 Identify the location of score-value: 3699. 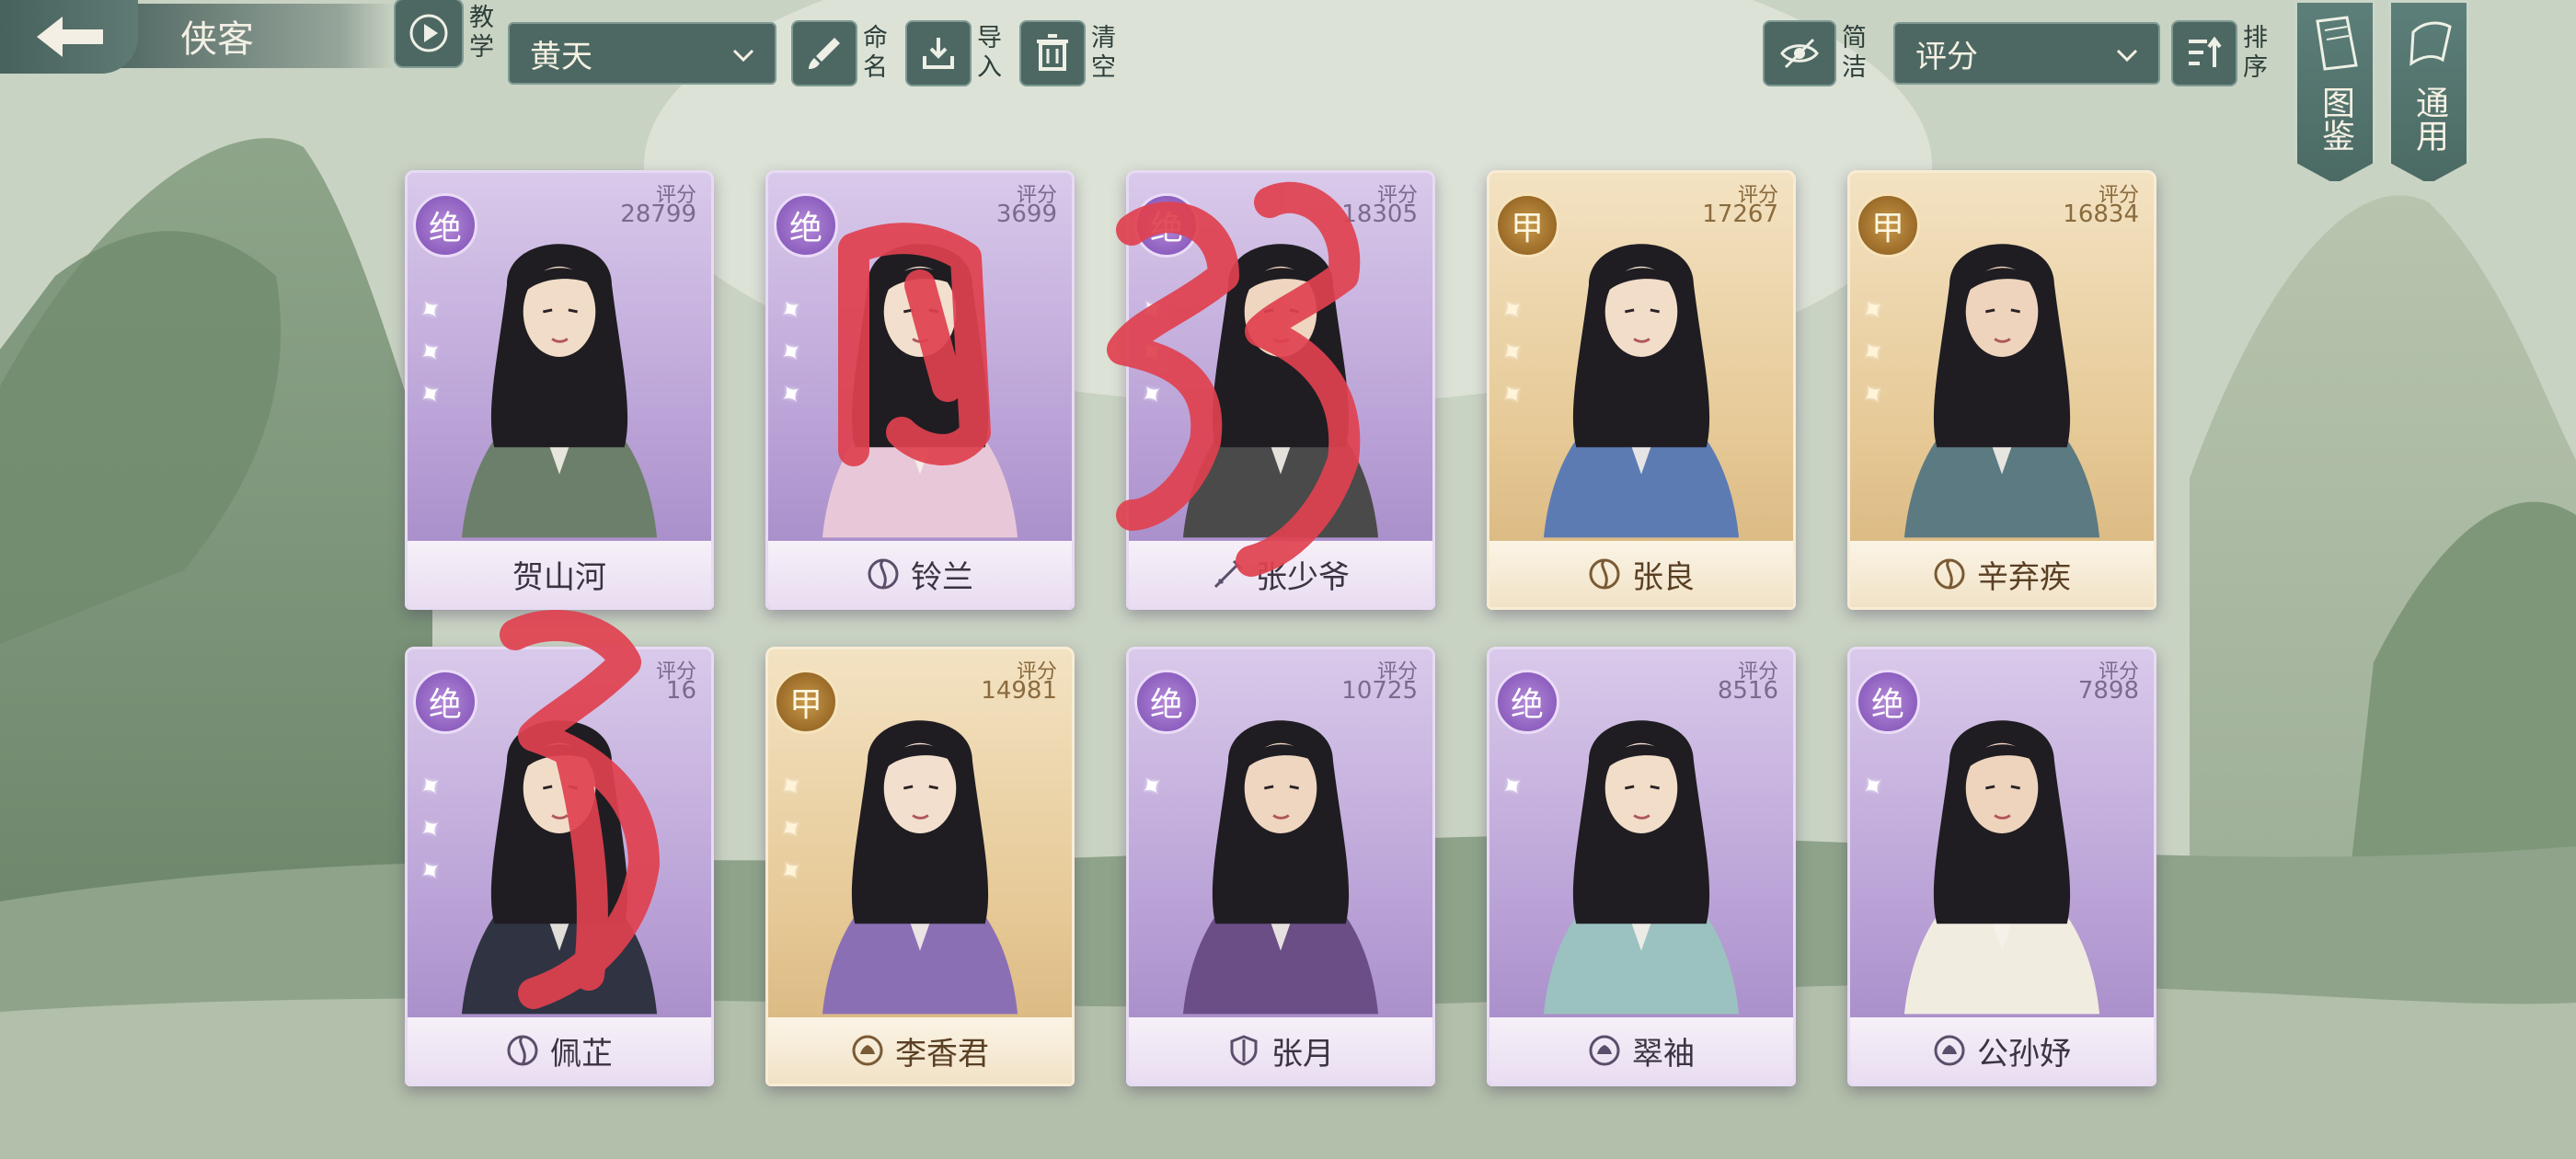
(1026, 214).